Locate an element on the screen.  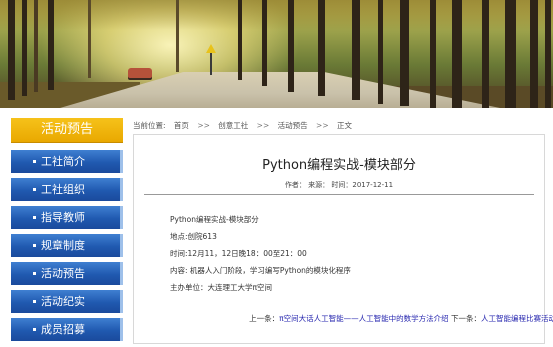
article-meta: 作者： 来源： 时间：2017-12-11 is located at coordinates (339, 185).